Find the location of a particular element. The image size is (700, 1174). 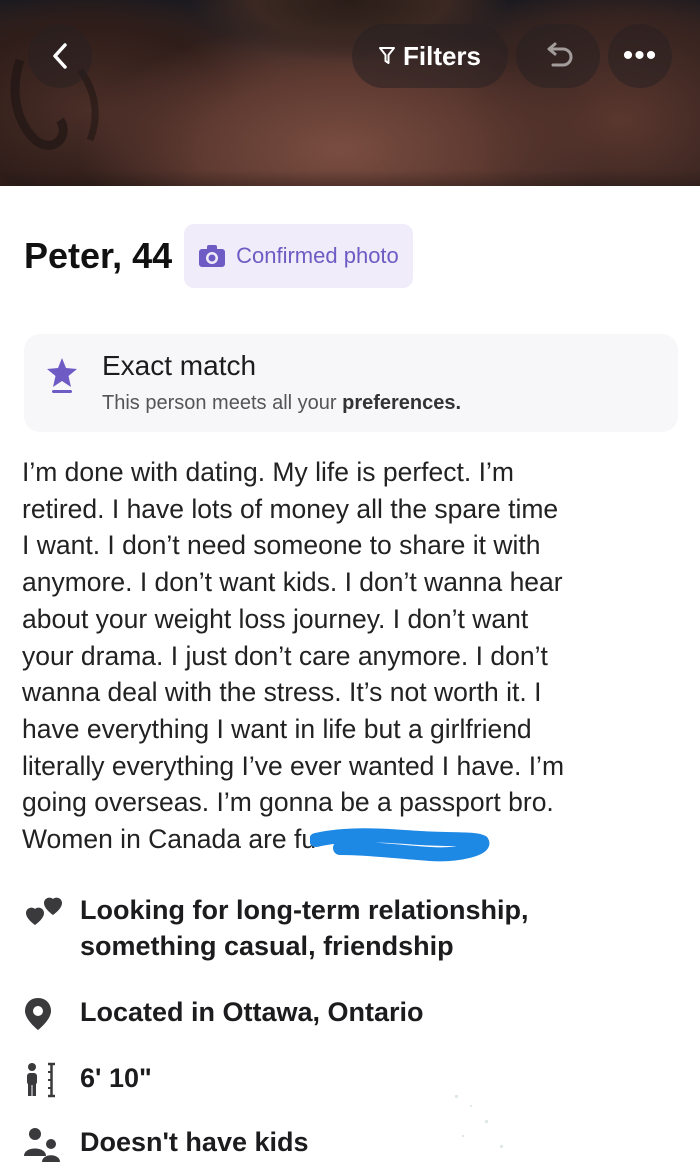

name-row: Peter, 44 Confirmed photo is located at coordinates (218, 256).